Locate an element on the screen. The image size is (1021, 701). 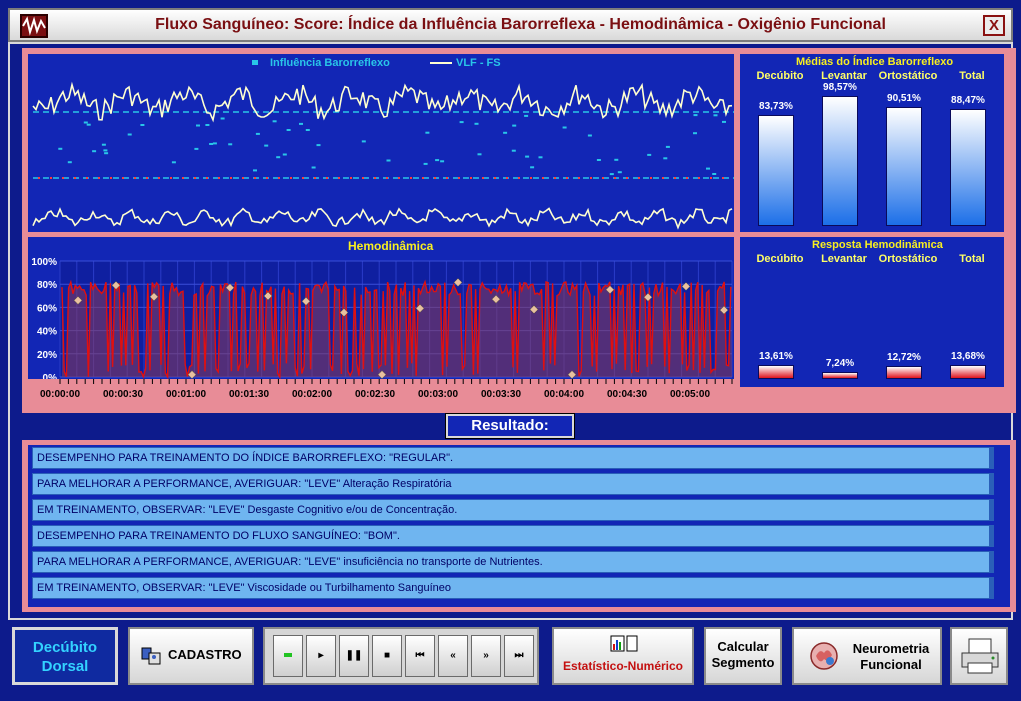
print-button is located at coordinates (979, 656).